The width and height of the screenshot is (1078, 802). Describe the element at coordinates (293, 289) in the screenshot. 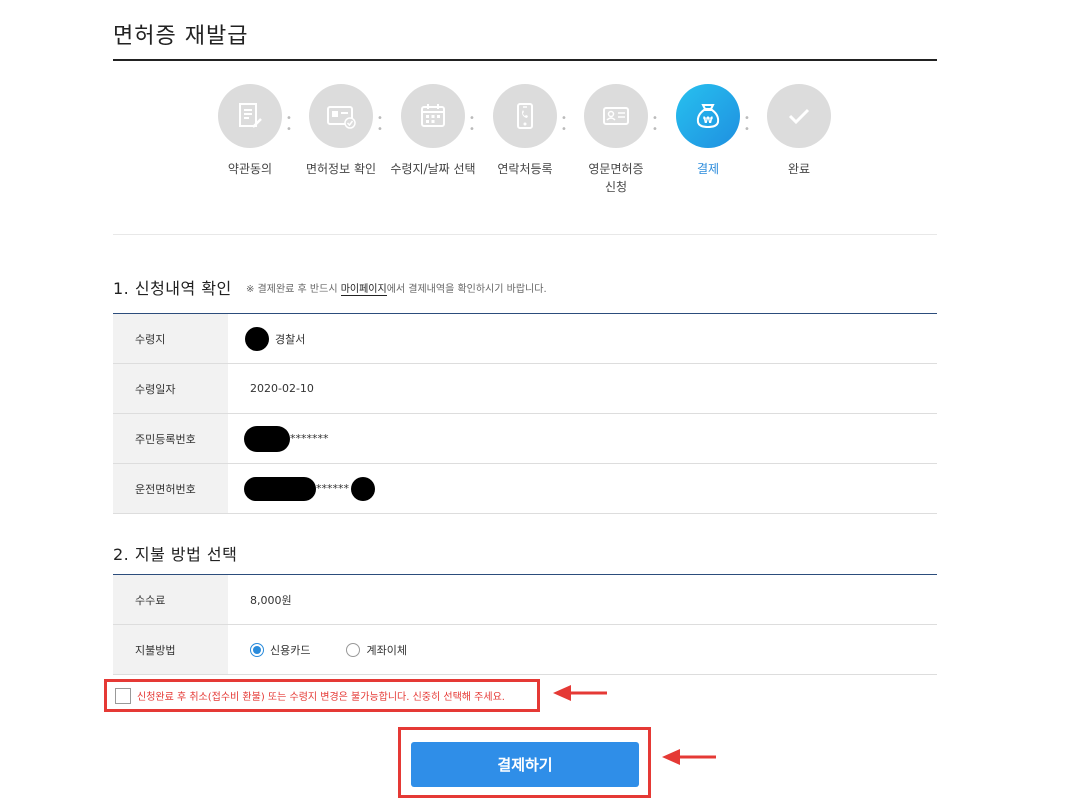

I see `notice-text: ※ 결제완료 후 반드시` at that location.